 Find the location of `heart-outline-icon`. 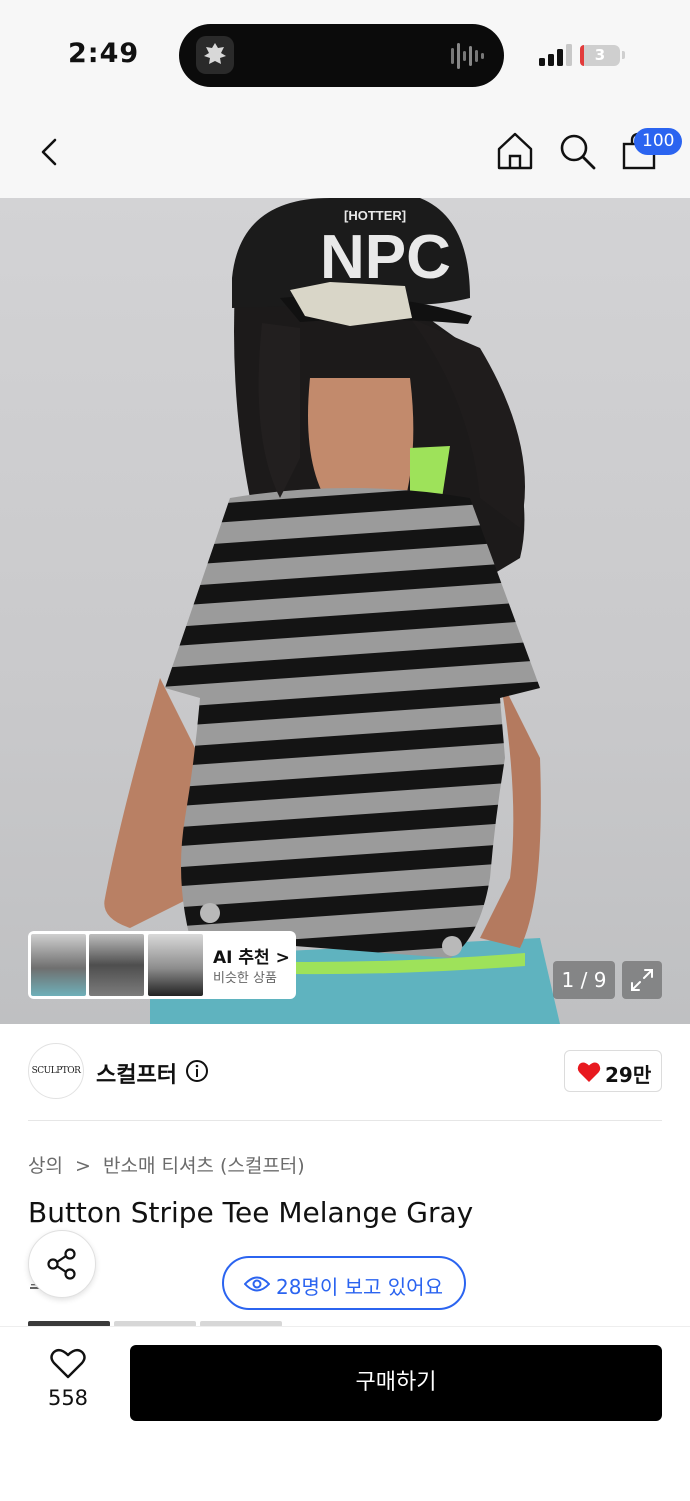

heart-outline-icon is located at coordinates (68, 1363).